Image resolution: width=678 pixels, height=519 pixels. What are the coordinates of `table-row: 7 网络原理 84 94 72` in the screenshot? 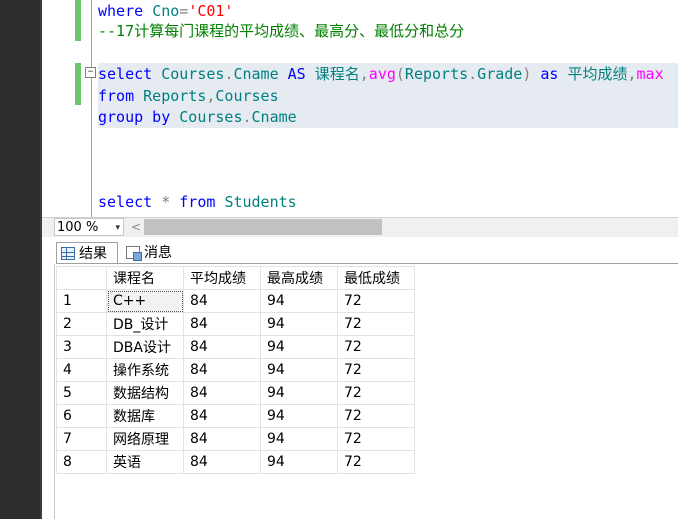 It's located at (235, 439).